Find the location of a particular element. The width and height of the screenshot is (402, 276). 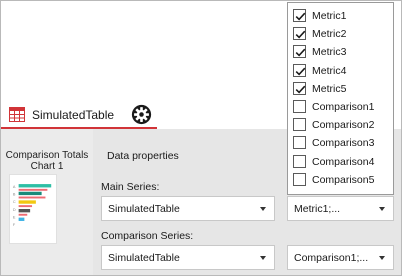

dropdown-option: Metric3 is located at coordinates (340, 52).